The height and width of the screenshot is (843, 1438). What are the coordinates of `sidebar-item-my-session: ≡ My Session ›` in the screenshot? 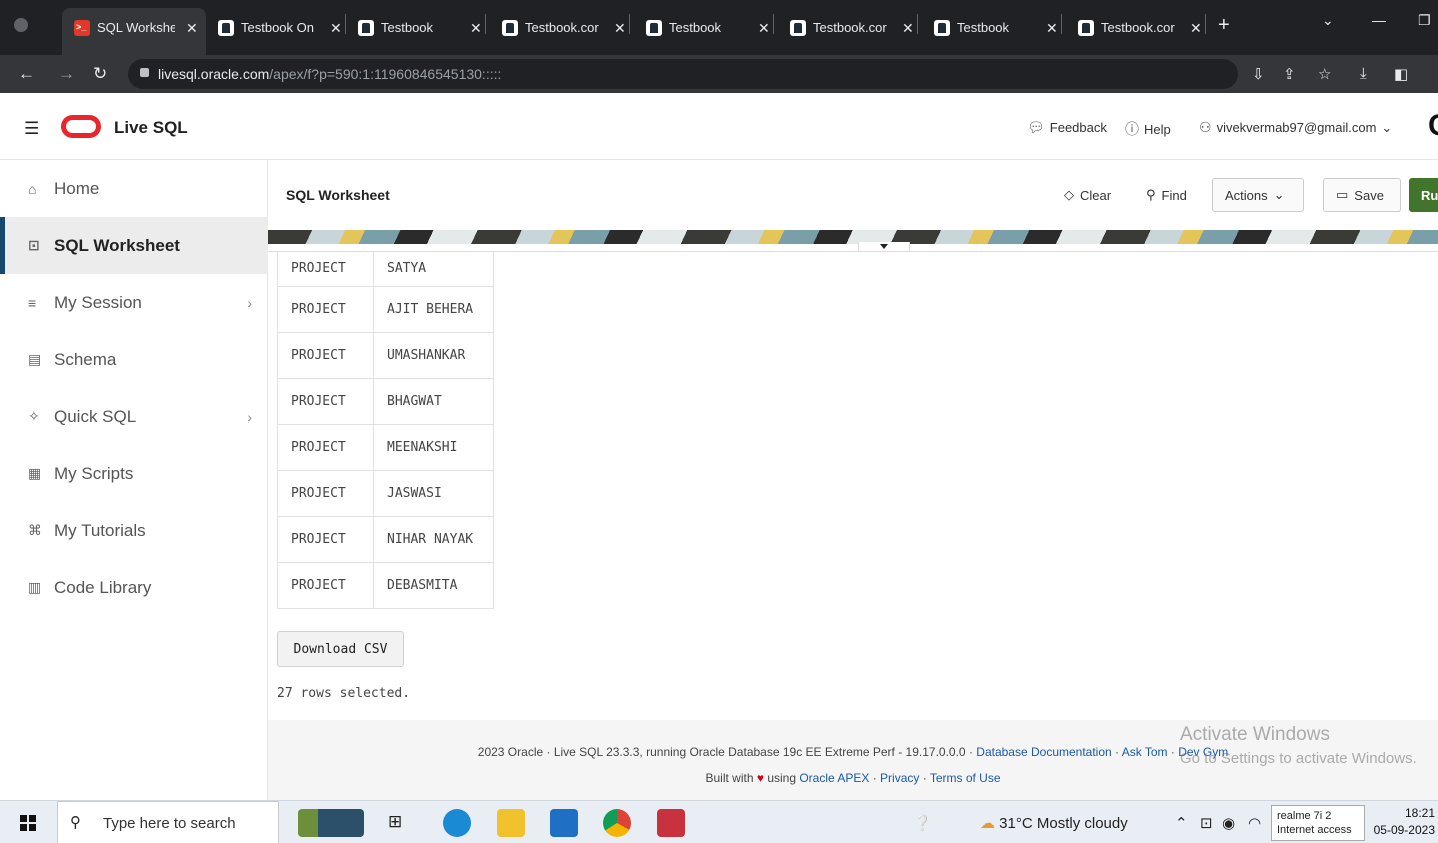 It's located at (134, 302).